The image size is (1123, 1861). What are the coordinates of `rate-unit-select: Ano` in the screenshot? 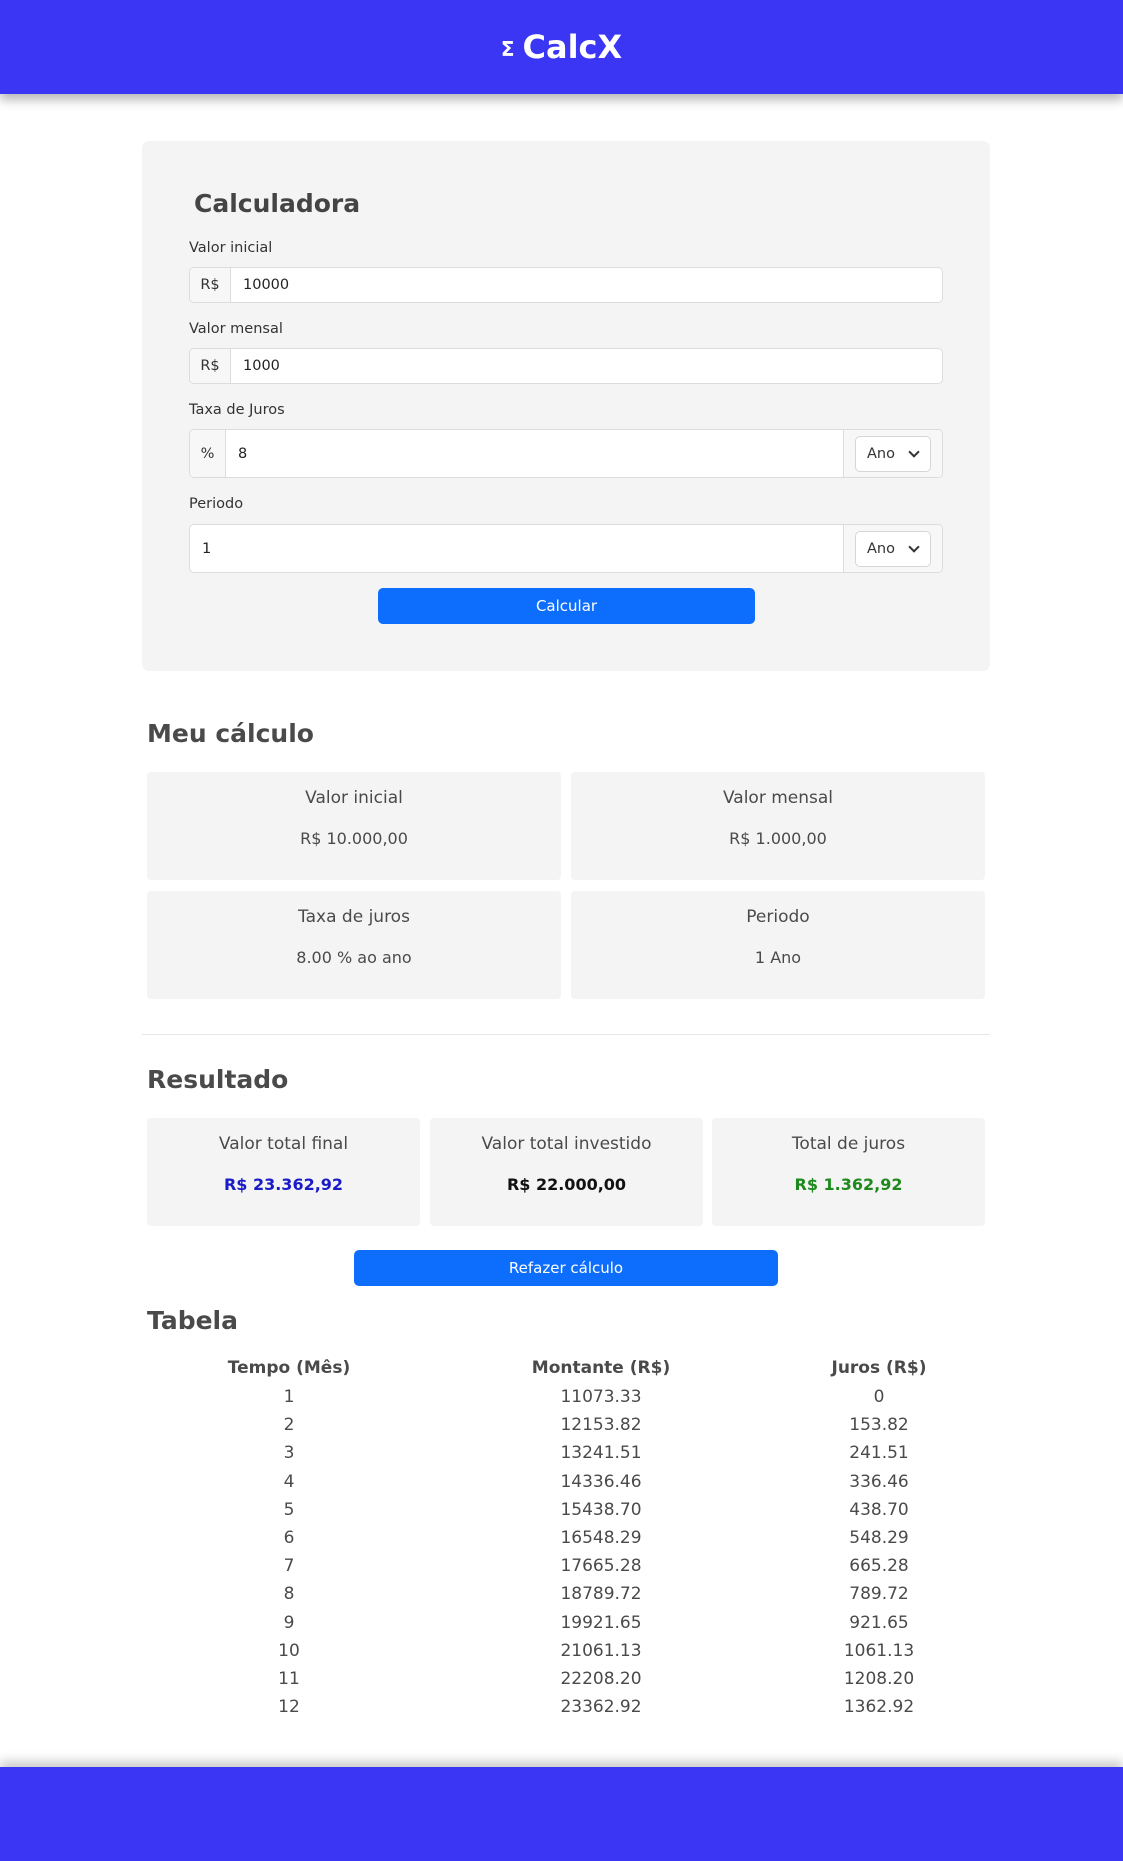 It's located at (893, 453).